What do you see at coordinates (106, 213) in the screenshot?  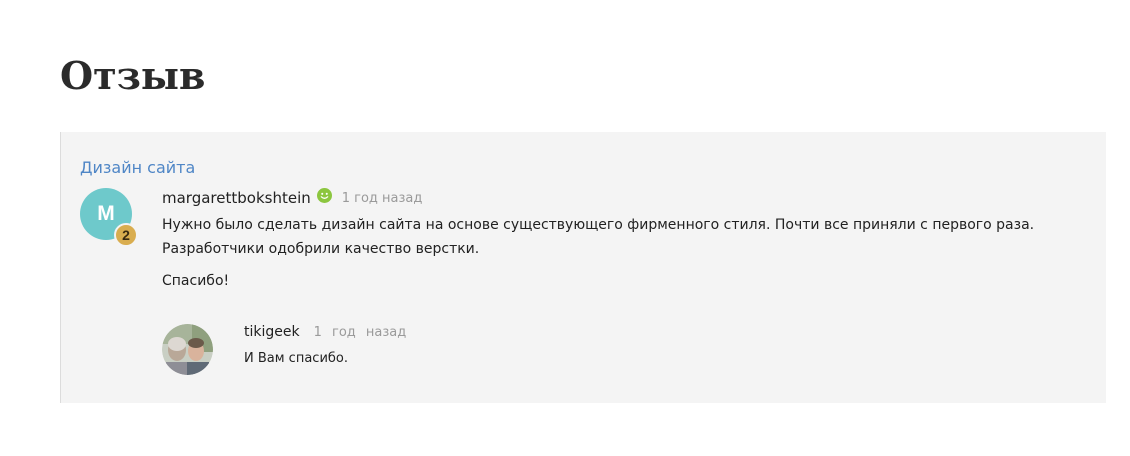 I see `author-avatar-initial: М` at bounding box center [106, 213].